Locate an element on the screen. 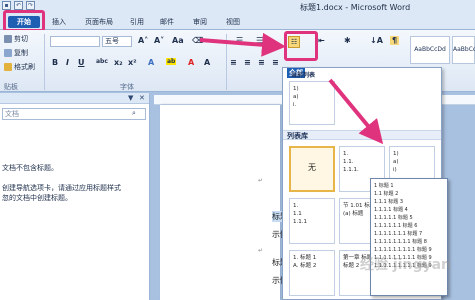  grow-font-icon: A˄ is located at coordinates (143, 40).